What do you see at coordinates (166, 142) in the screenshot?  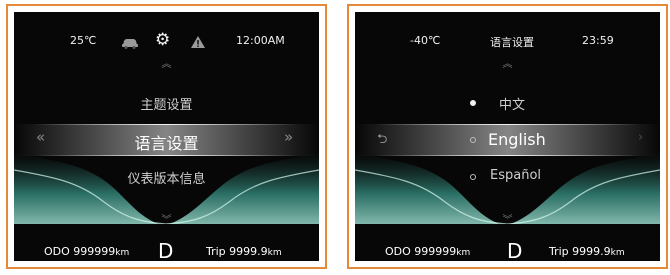 I see `menu-item-language-settings: 语言设置` at bounding box center [166, 142].